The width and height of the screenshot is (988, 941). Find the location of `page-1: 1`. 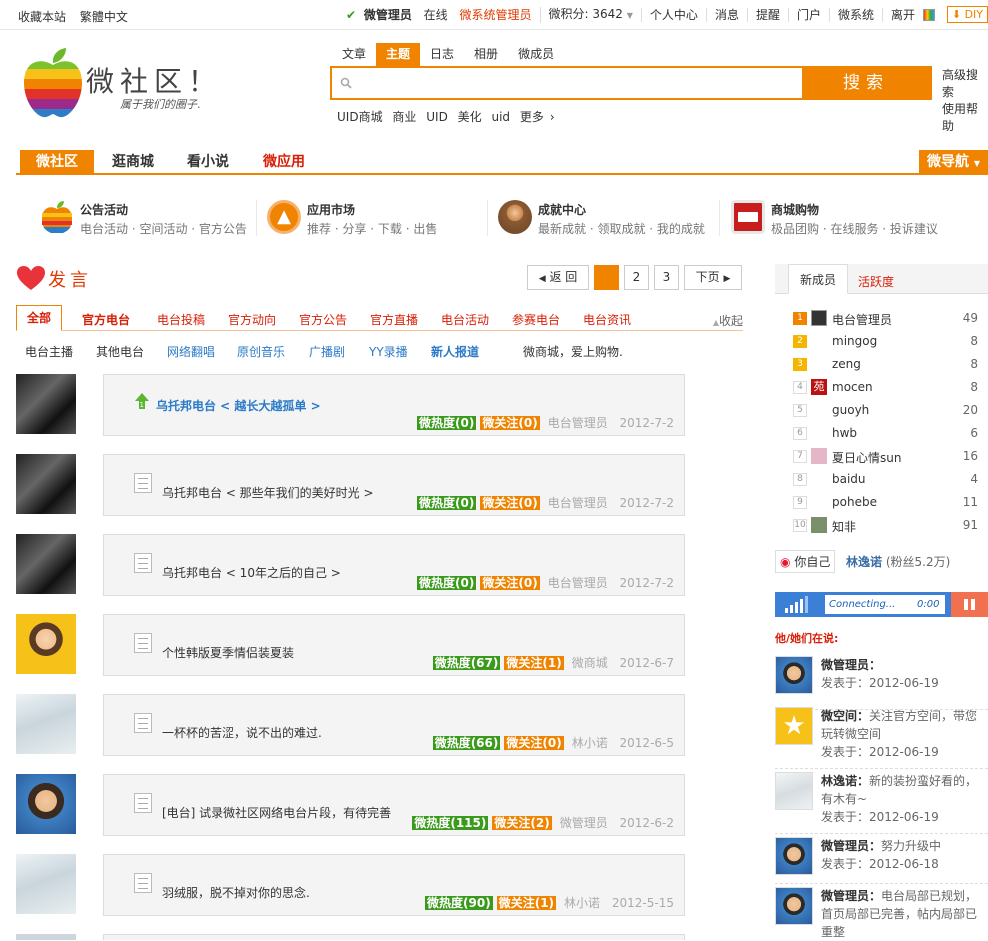

page-1: 1 is located at coordinates (606, 277).